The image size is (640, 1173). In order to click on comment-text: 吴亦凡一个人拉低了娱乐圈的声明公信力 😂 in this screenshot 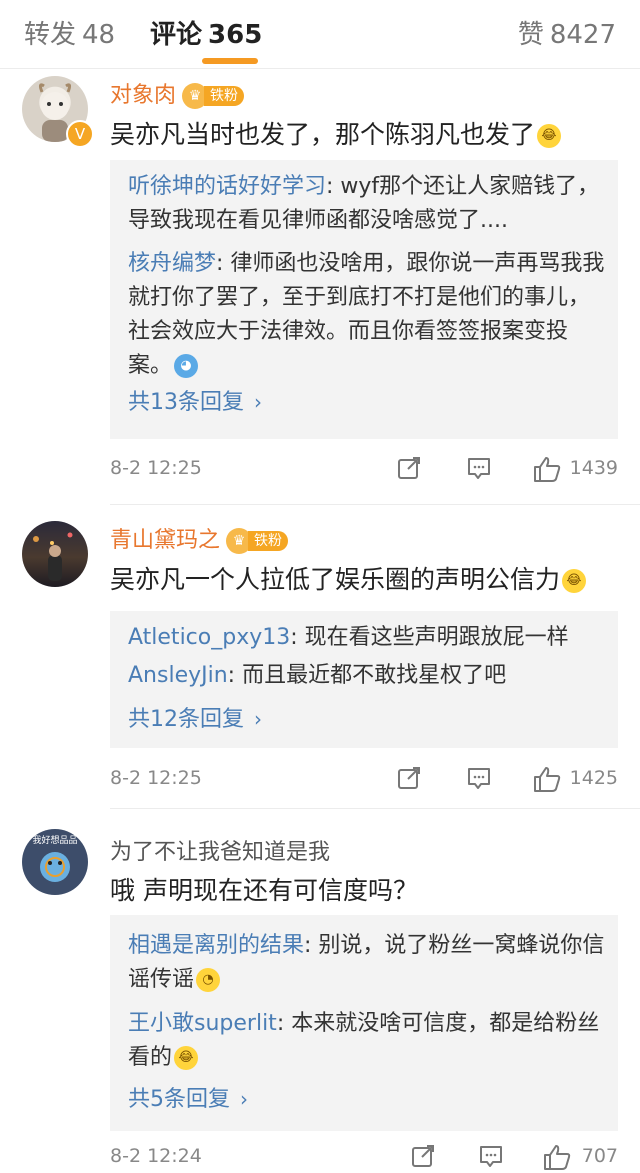, I will do `click(348, 578)`.